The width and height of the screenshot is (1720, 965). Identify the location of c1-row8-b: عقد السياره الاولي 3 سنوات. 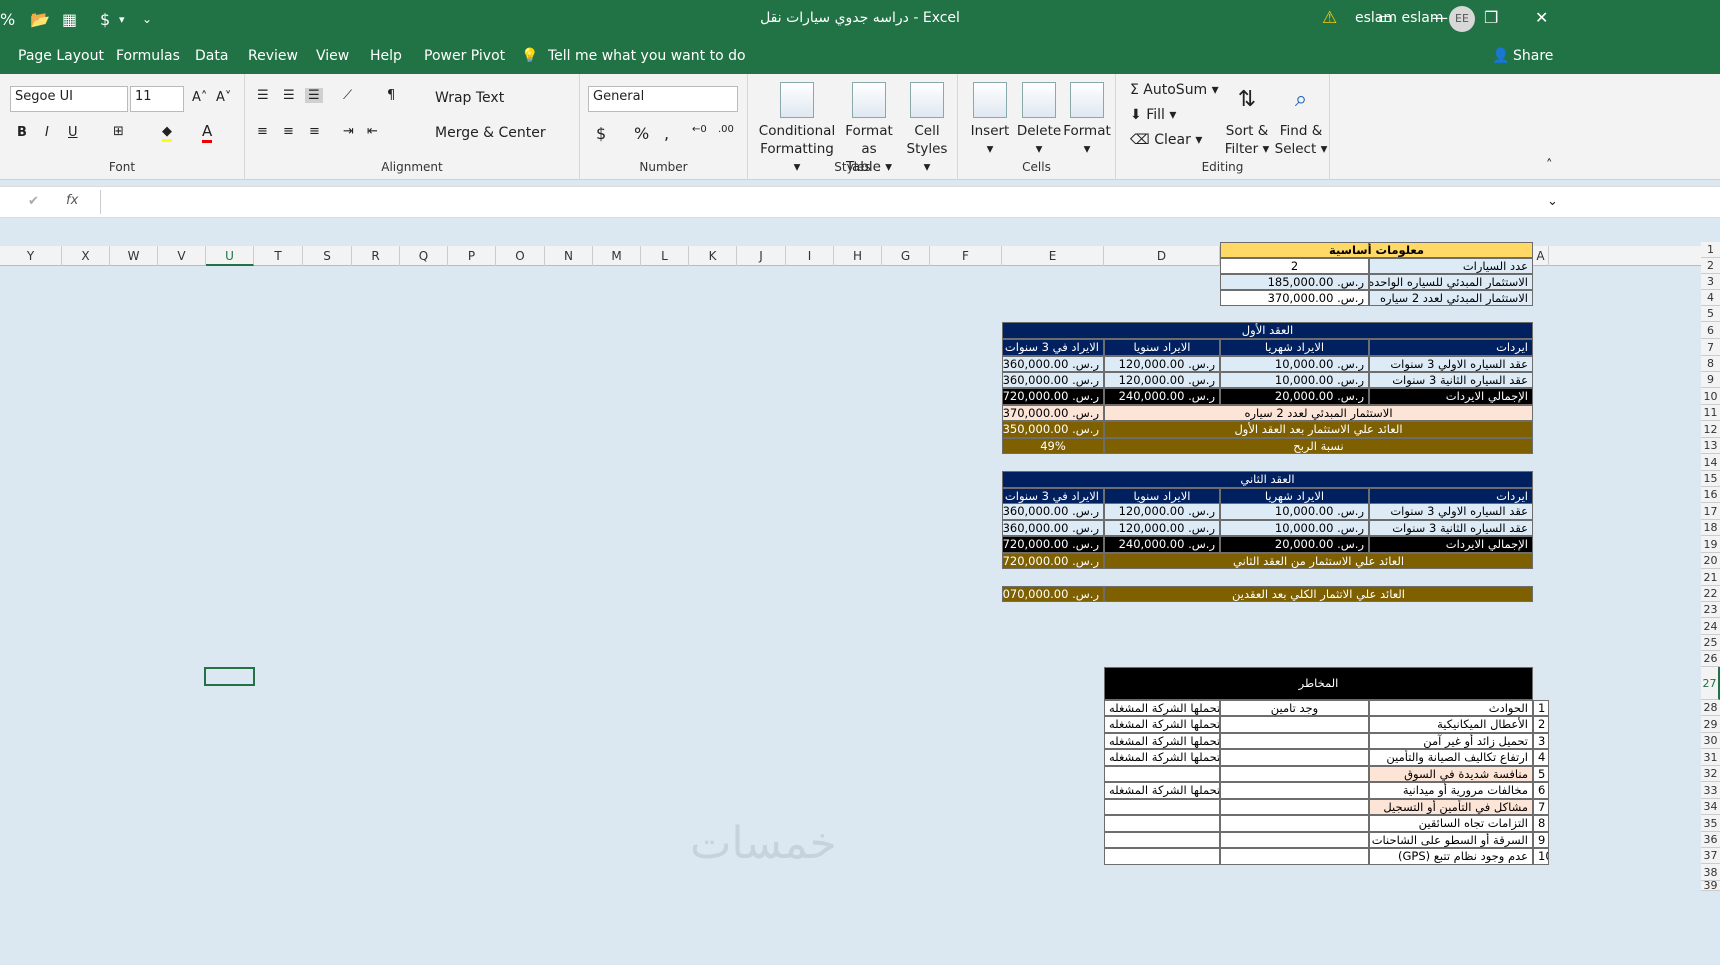
(1451, 364).